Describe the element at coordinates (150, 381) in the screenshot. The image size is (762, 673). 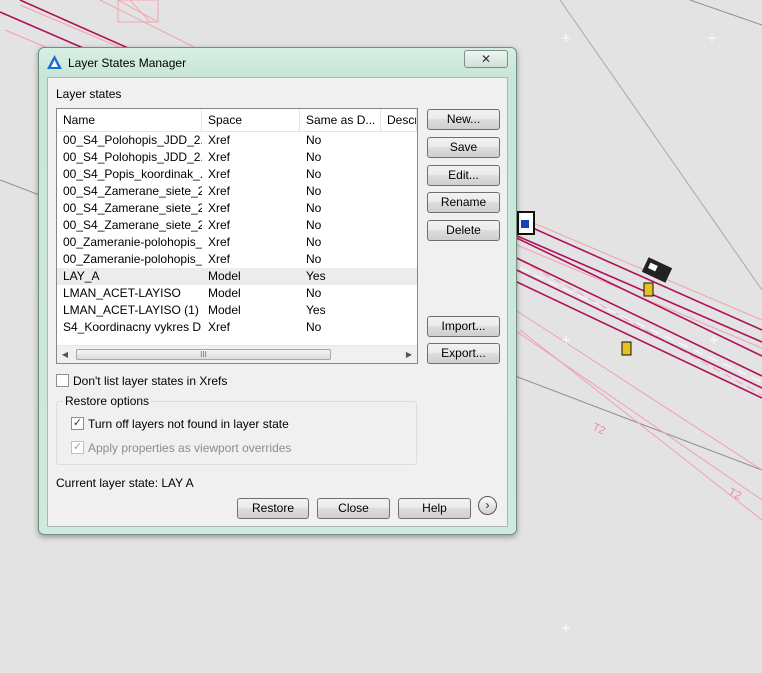
I see `dont-list-xrefs-label: Don't list layer states in Xrefs` at that location.